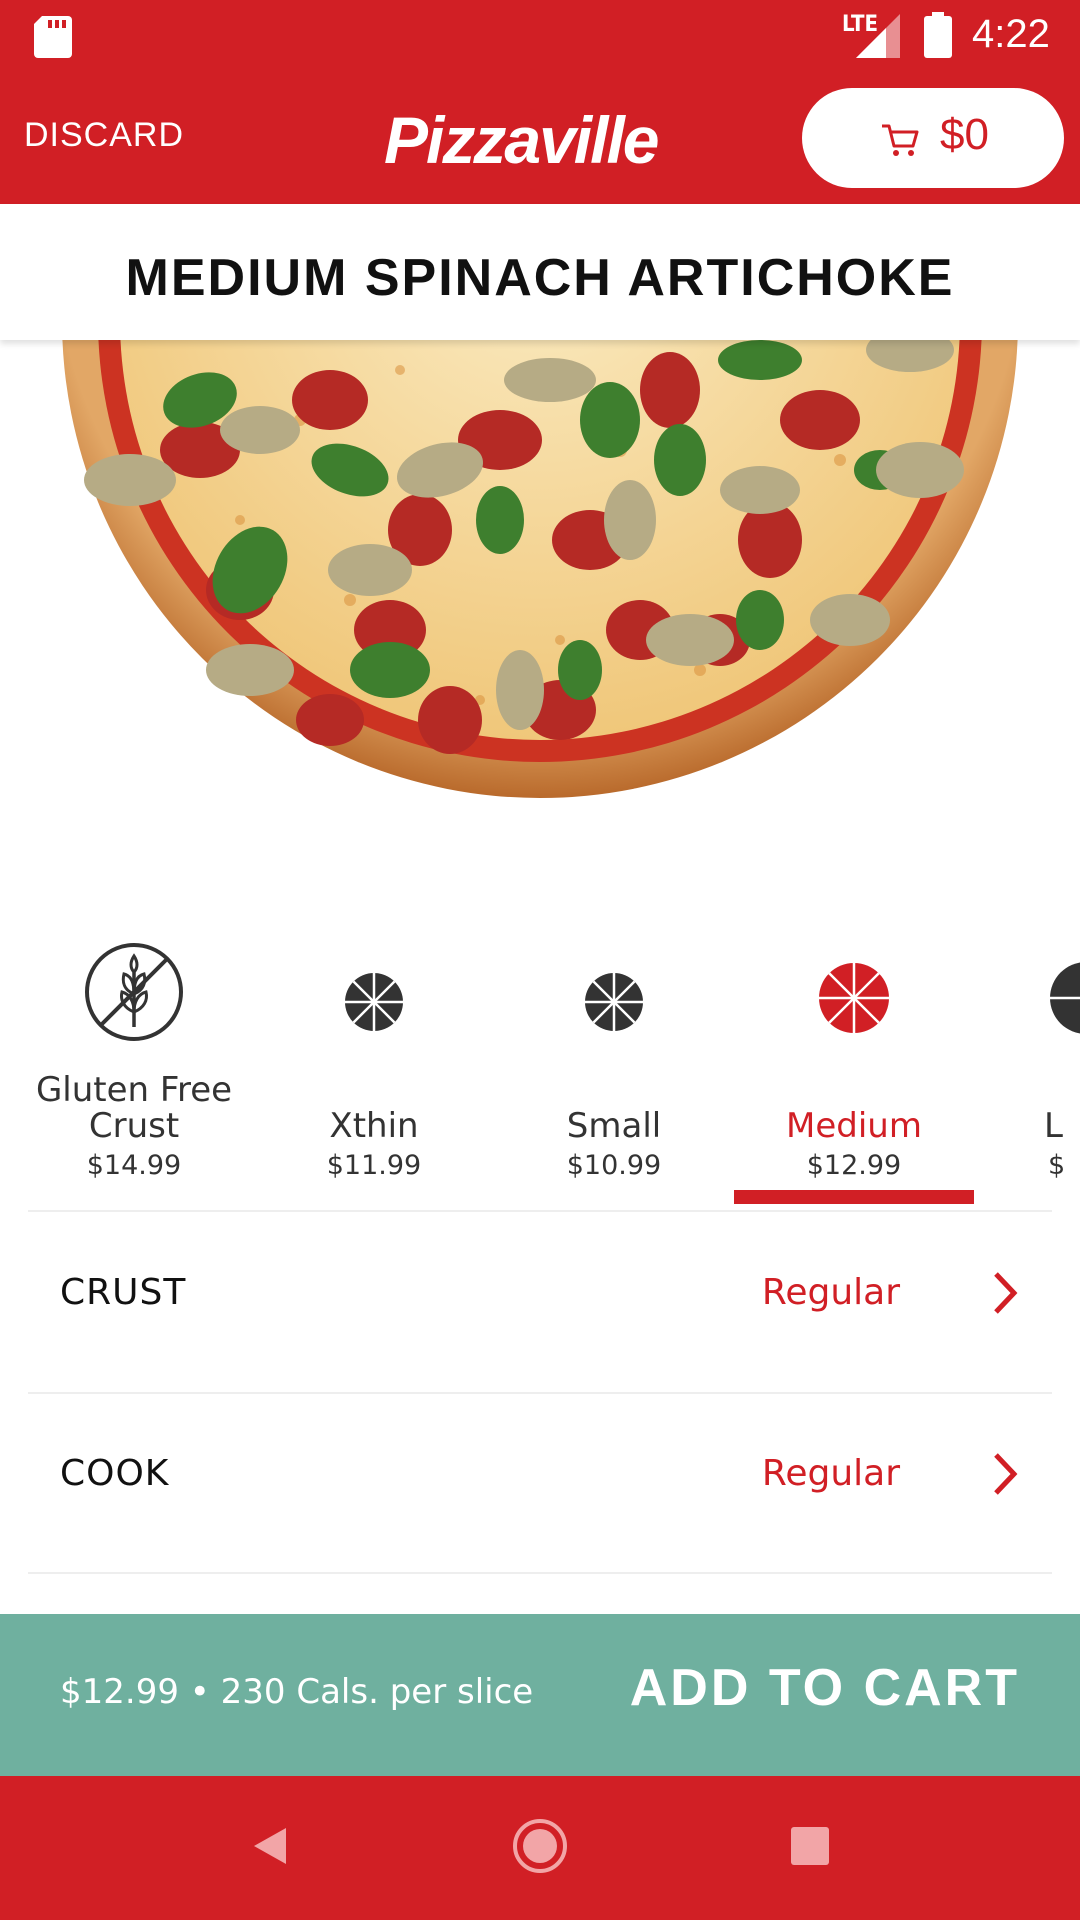 This screenshot has width=1080, height=1920. Describe the element at coordinates (540, 278) in the screenshot. I see `product-title: MEDIUM SPINACH ARTICHOKE` at that location.